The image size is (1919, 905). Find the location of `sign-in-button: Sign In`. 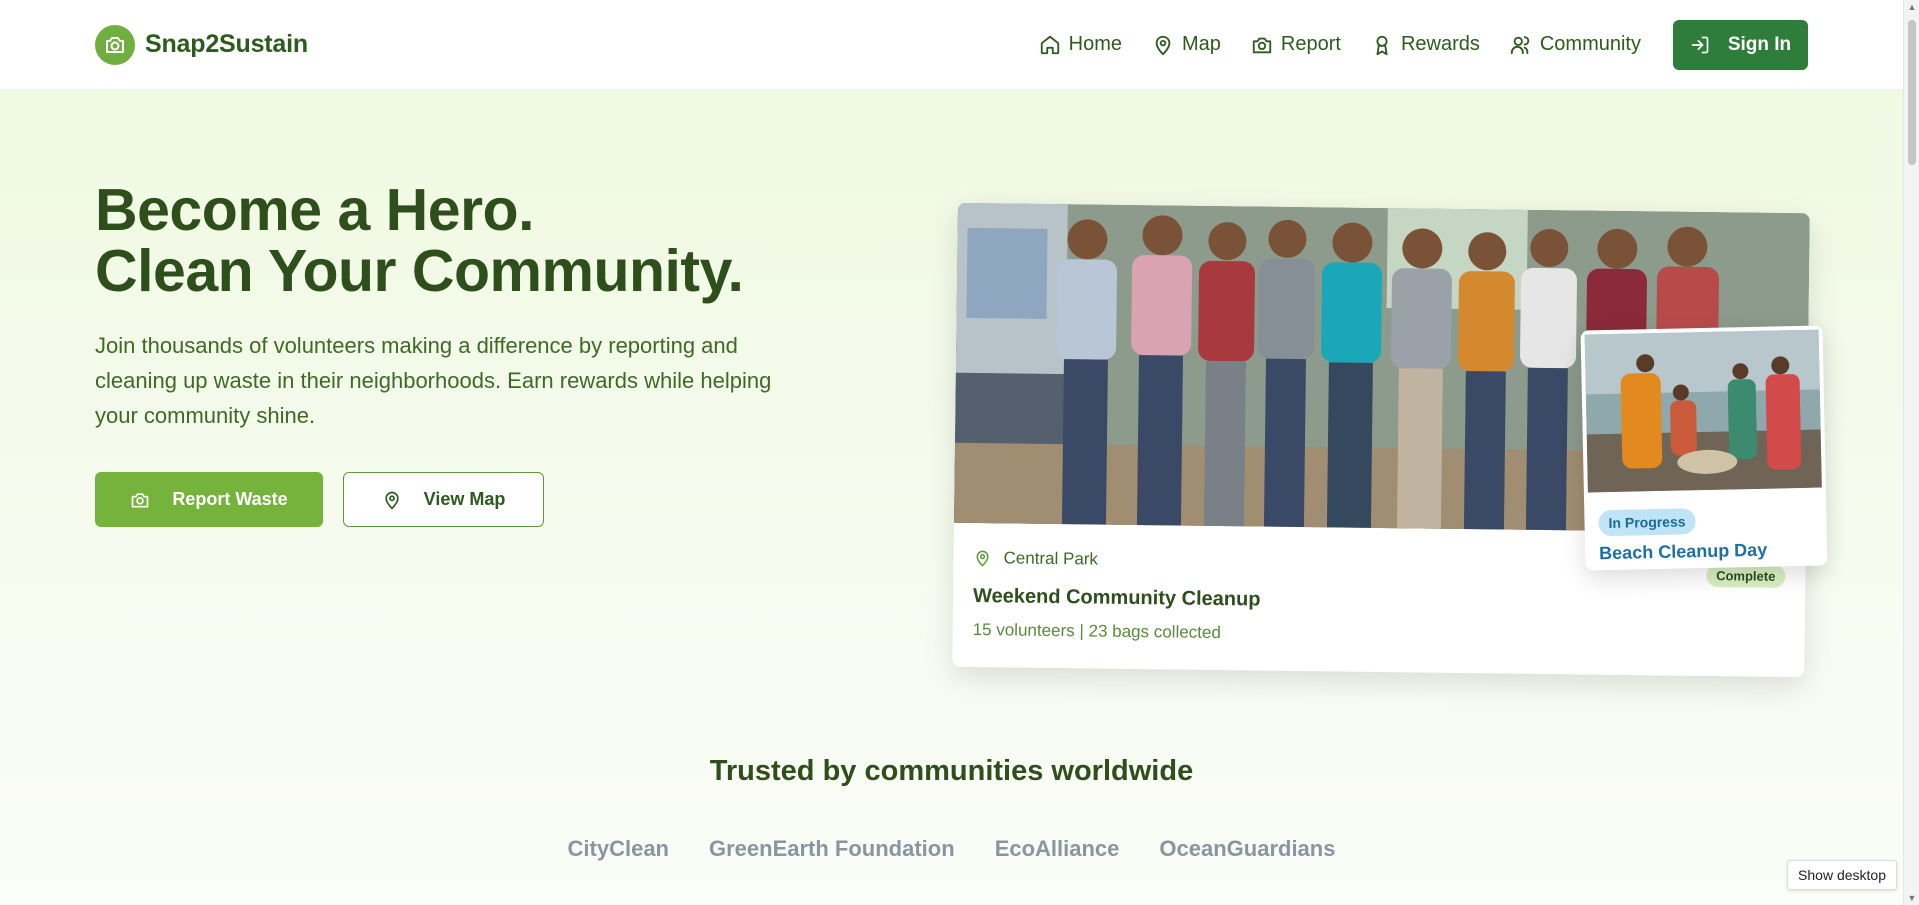

sign-in-button: Sign In is located at coordinates (1740, 44).